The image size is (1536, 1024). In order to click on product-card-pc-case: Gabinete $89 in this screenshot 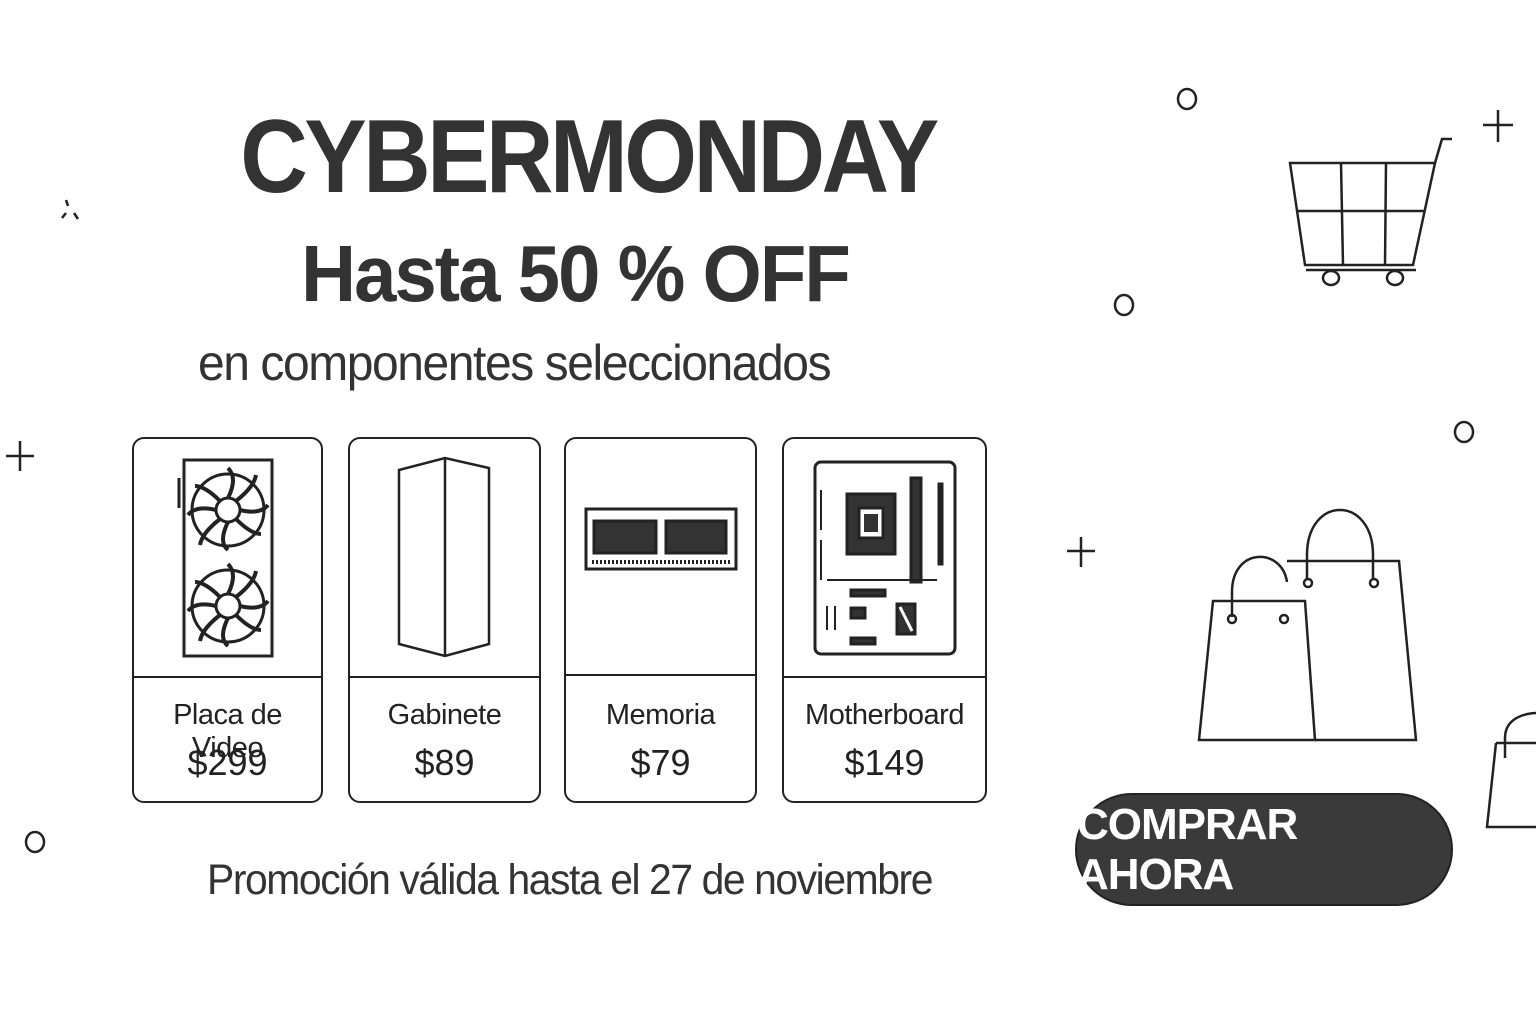, I will do `click(444, 620)`.